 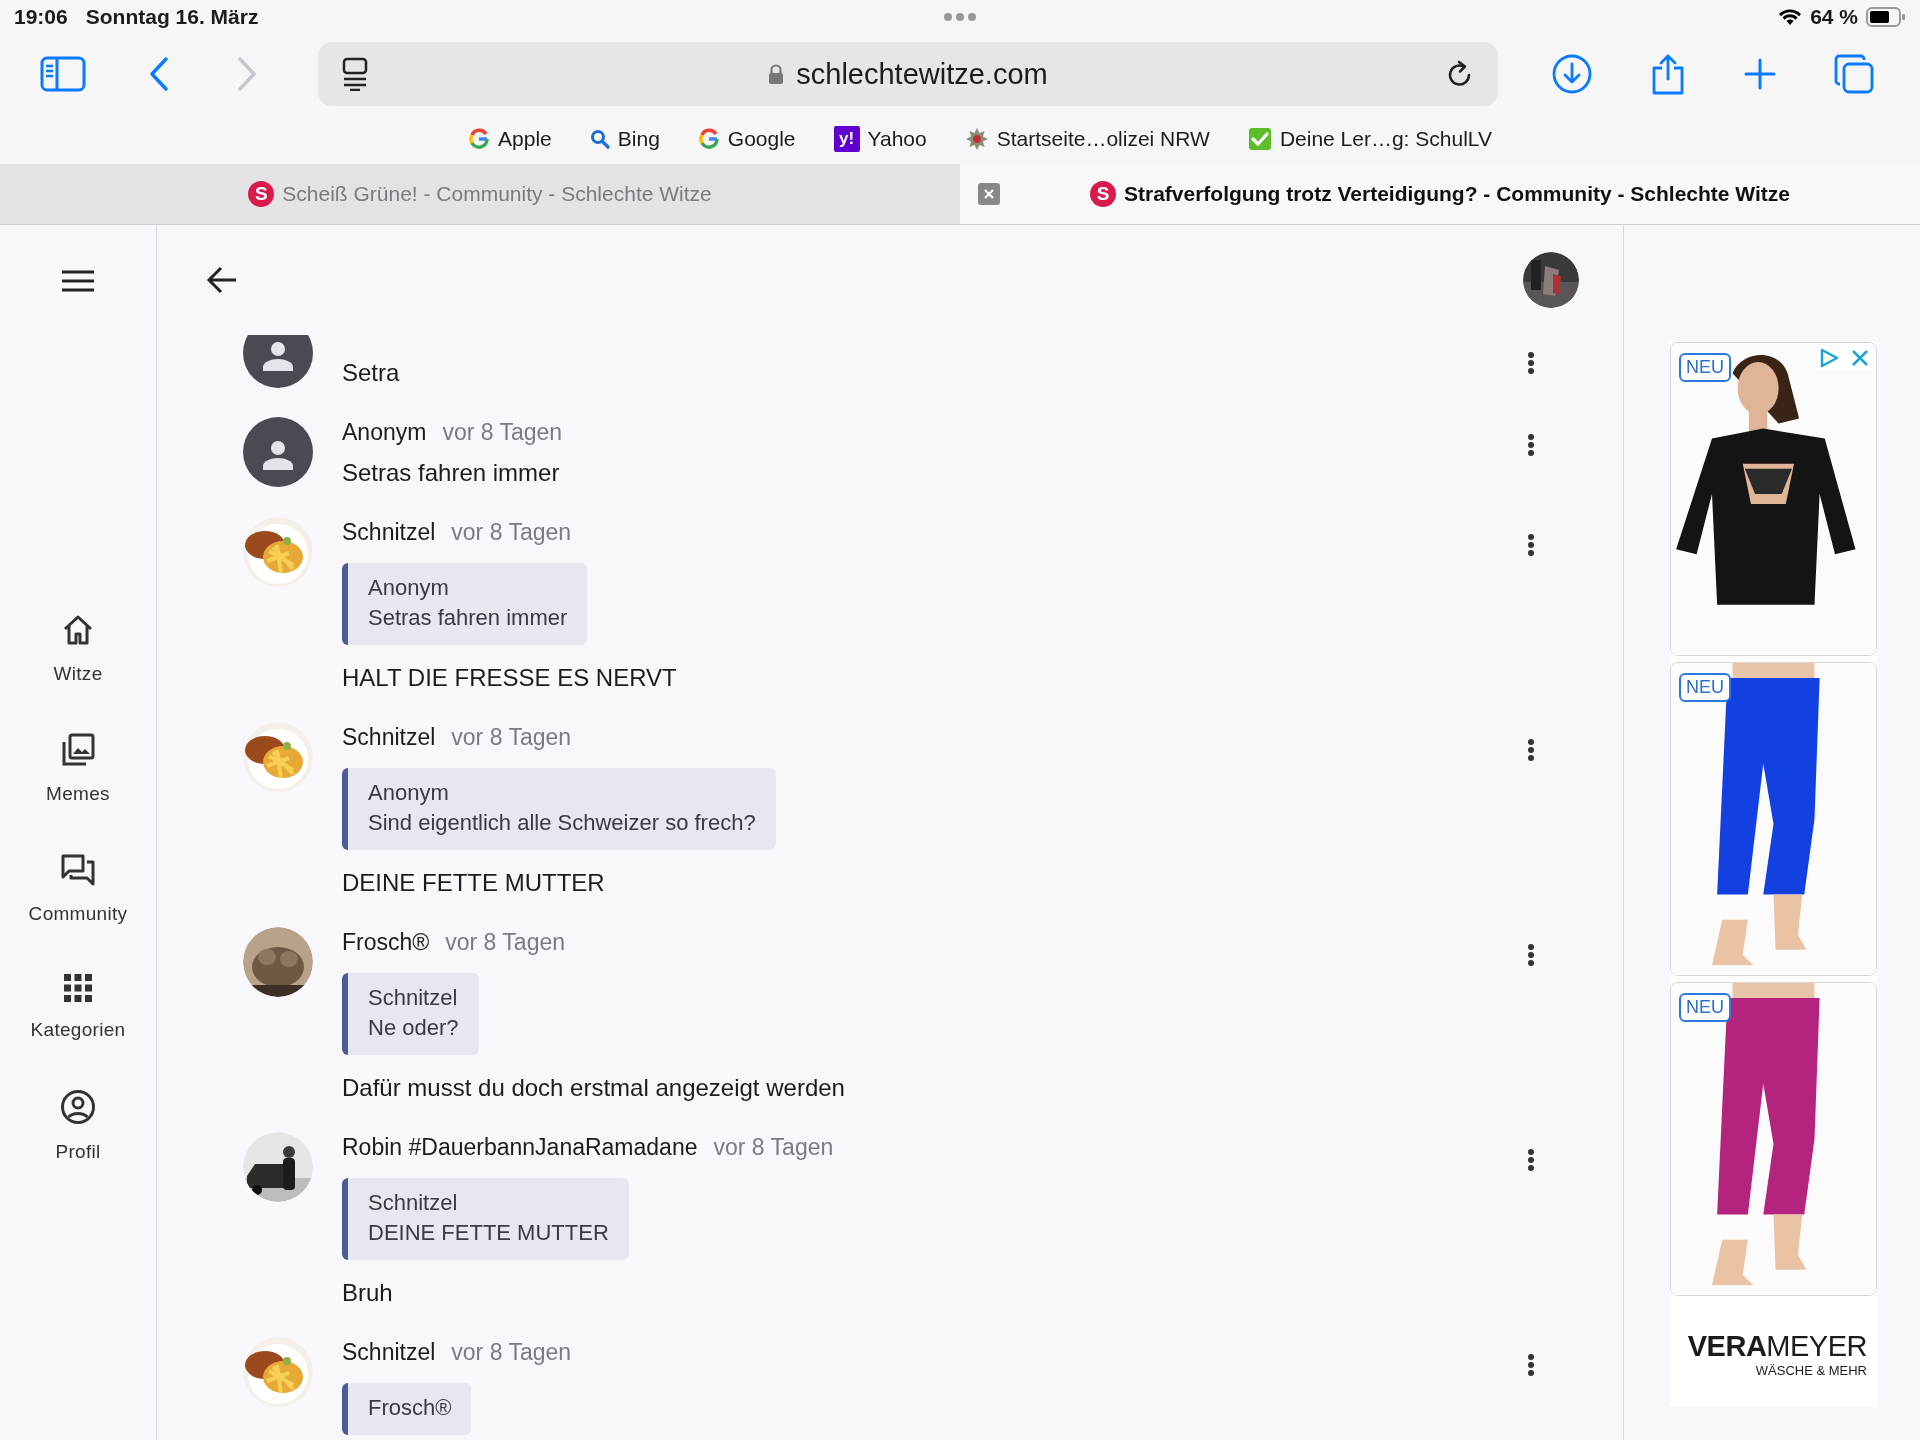 I want to click on address-bar: schlechtewitze.com, so click(x=908, y=74).